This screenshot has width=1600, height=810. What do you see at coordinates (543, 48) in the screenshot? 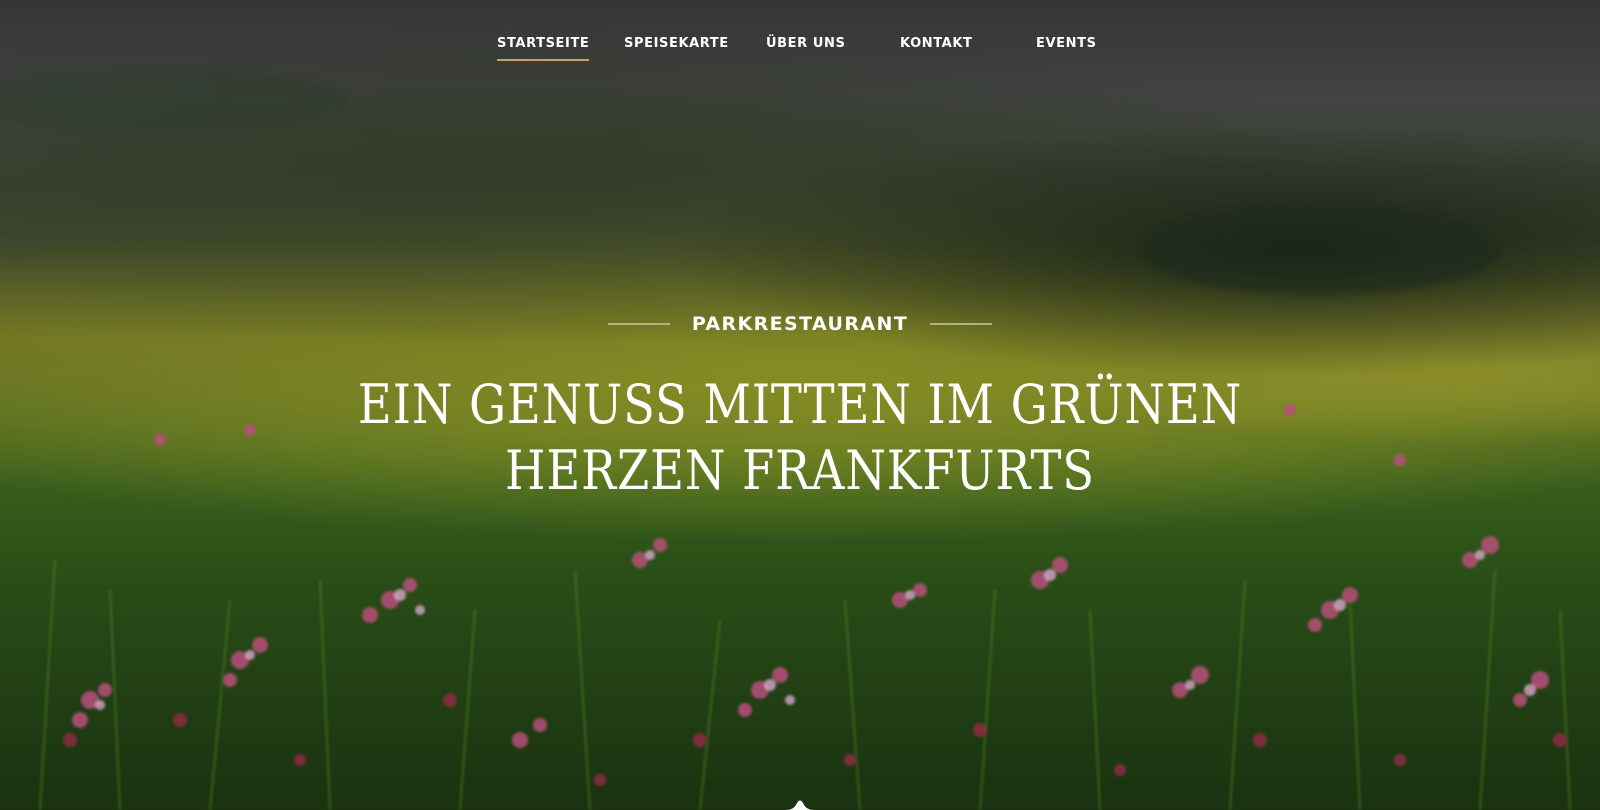
I see `nav-item-startseite: STARTSEITE` at bounding box center [543, 48].